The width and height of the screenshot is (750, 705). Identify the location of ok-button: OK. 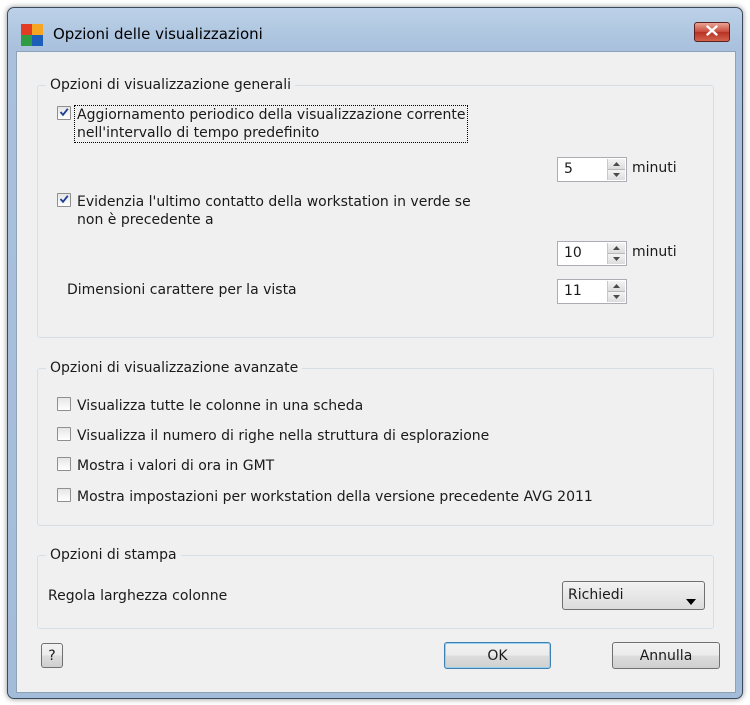
(497, 655).